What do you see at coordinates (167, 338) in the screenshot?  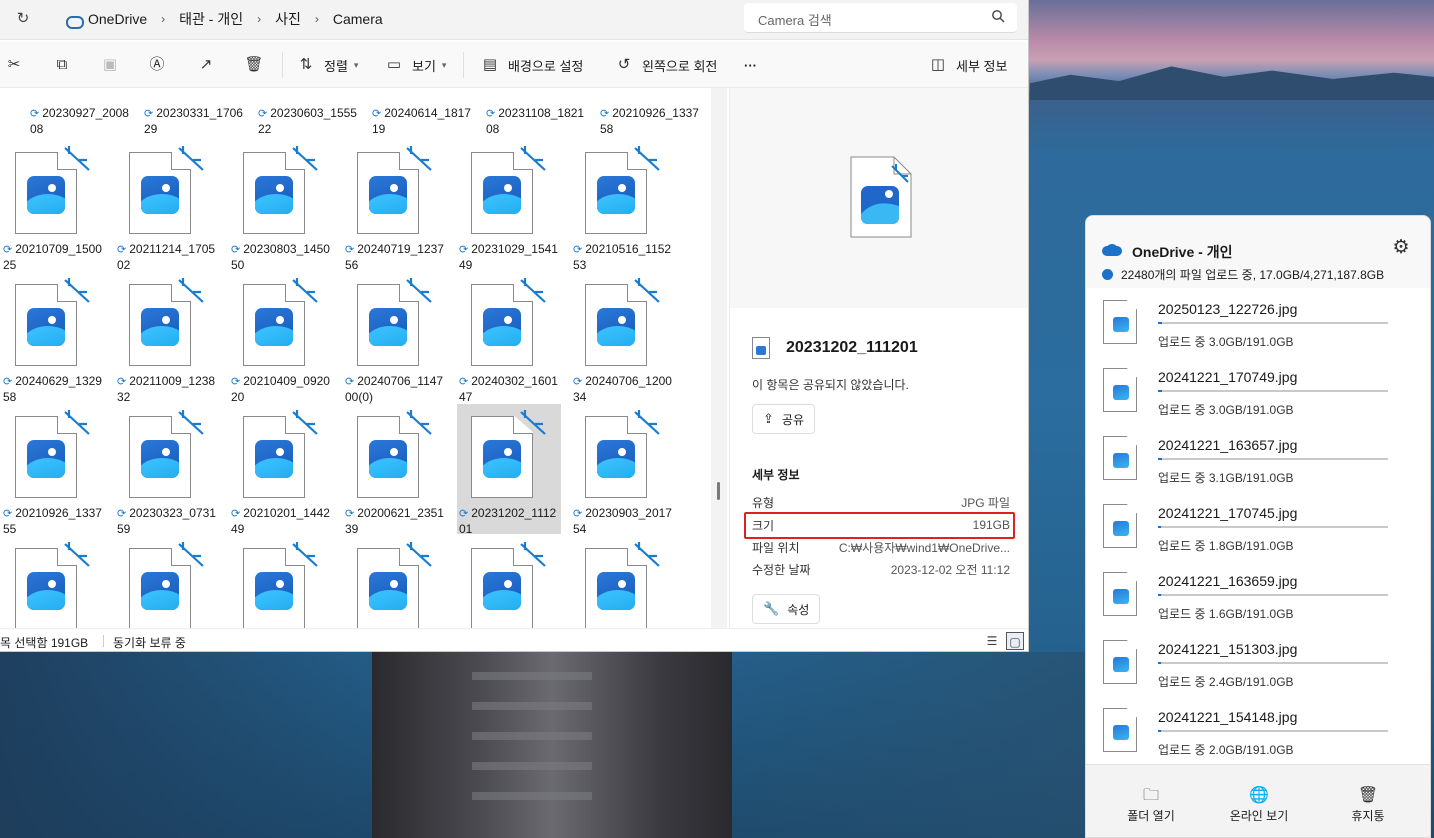 I see `file-tile: ⟳ 20211009_123832` at bounding box center [167, 338].